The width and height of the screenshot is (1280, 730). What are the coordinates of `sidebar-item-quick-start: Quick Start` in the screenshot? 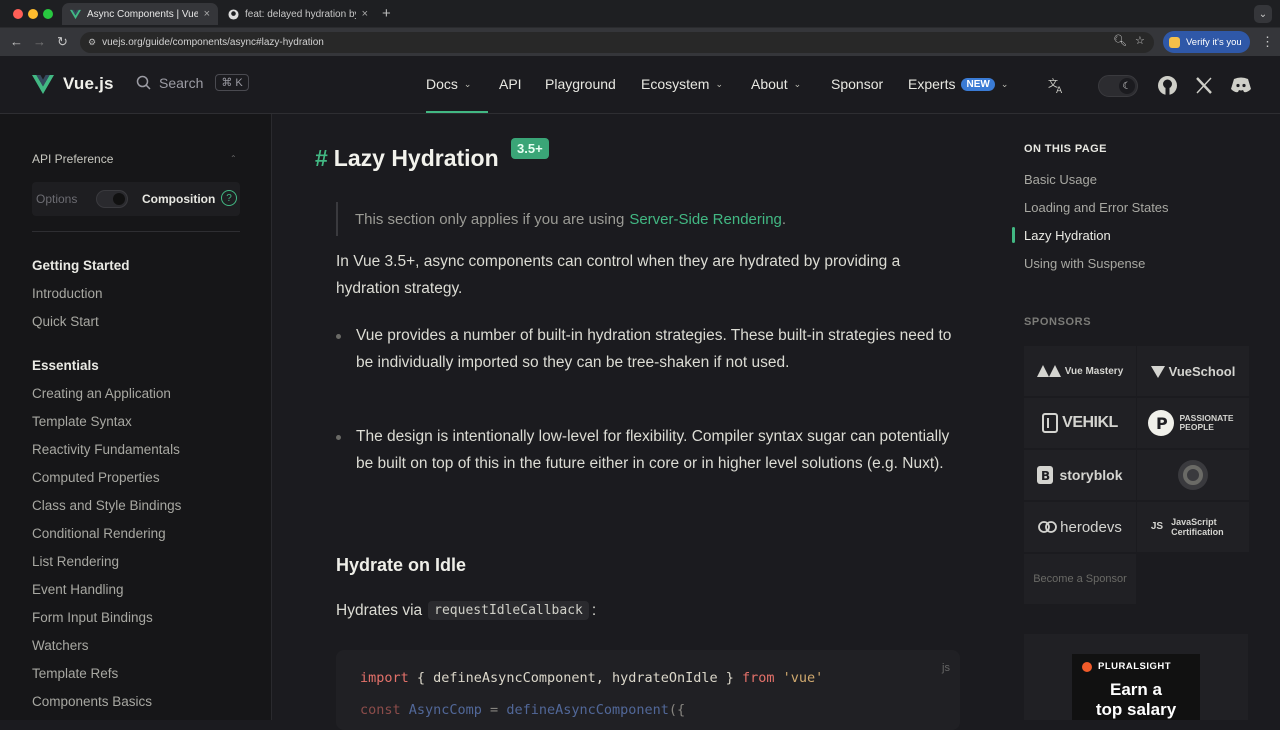 It's located at (65, 321).